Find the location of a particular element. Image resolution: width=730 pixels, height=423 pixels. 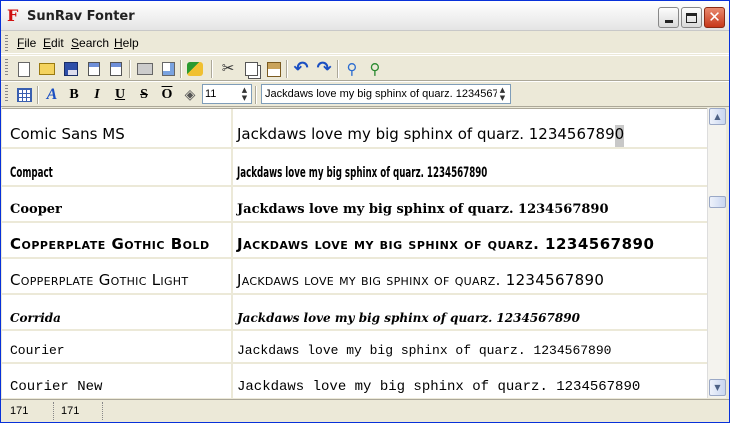

save-all-icon is located at coordinates (116, 69).